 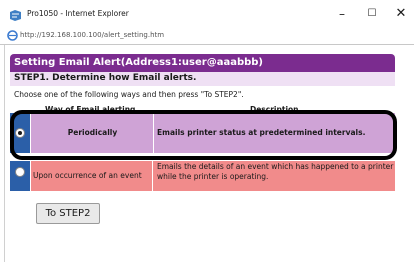 I want to click on option-label-event: Upon occurrence of an event, so click(x=92, y=176).